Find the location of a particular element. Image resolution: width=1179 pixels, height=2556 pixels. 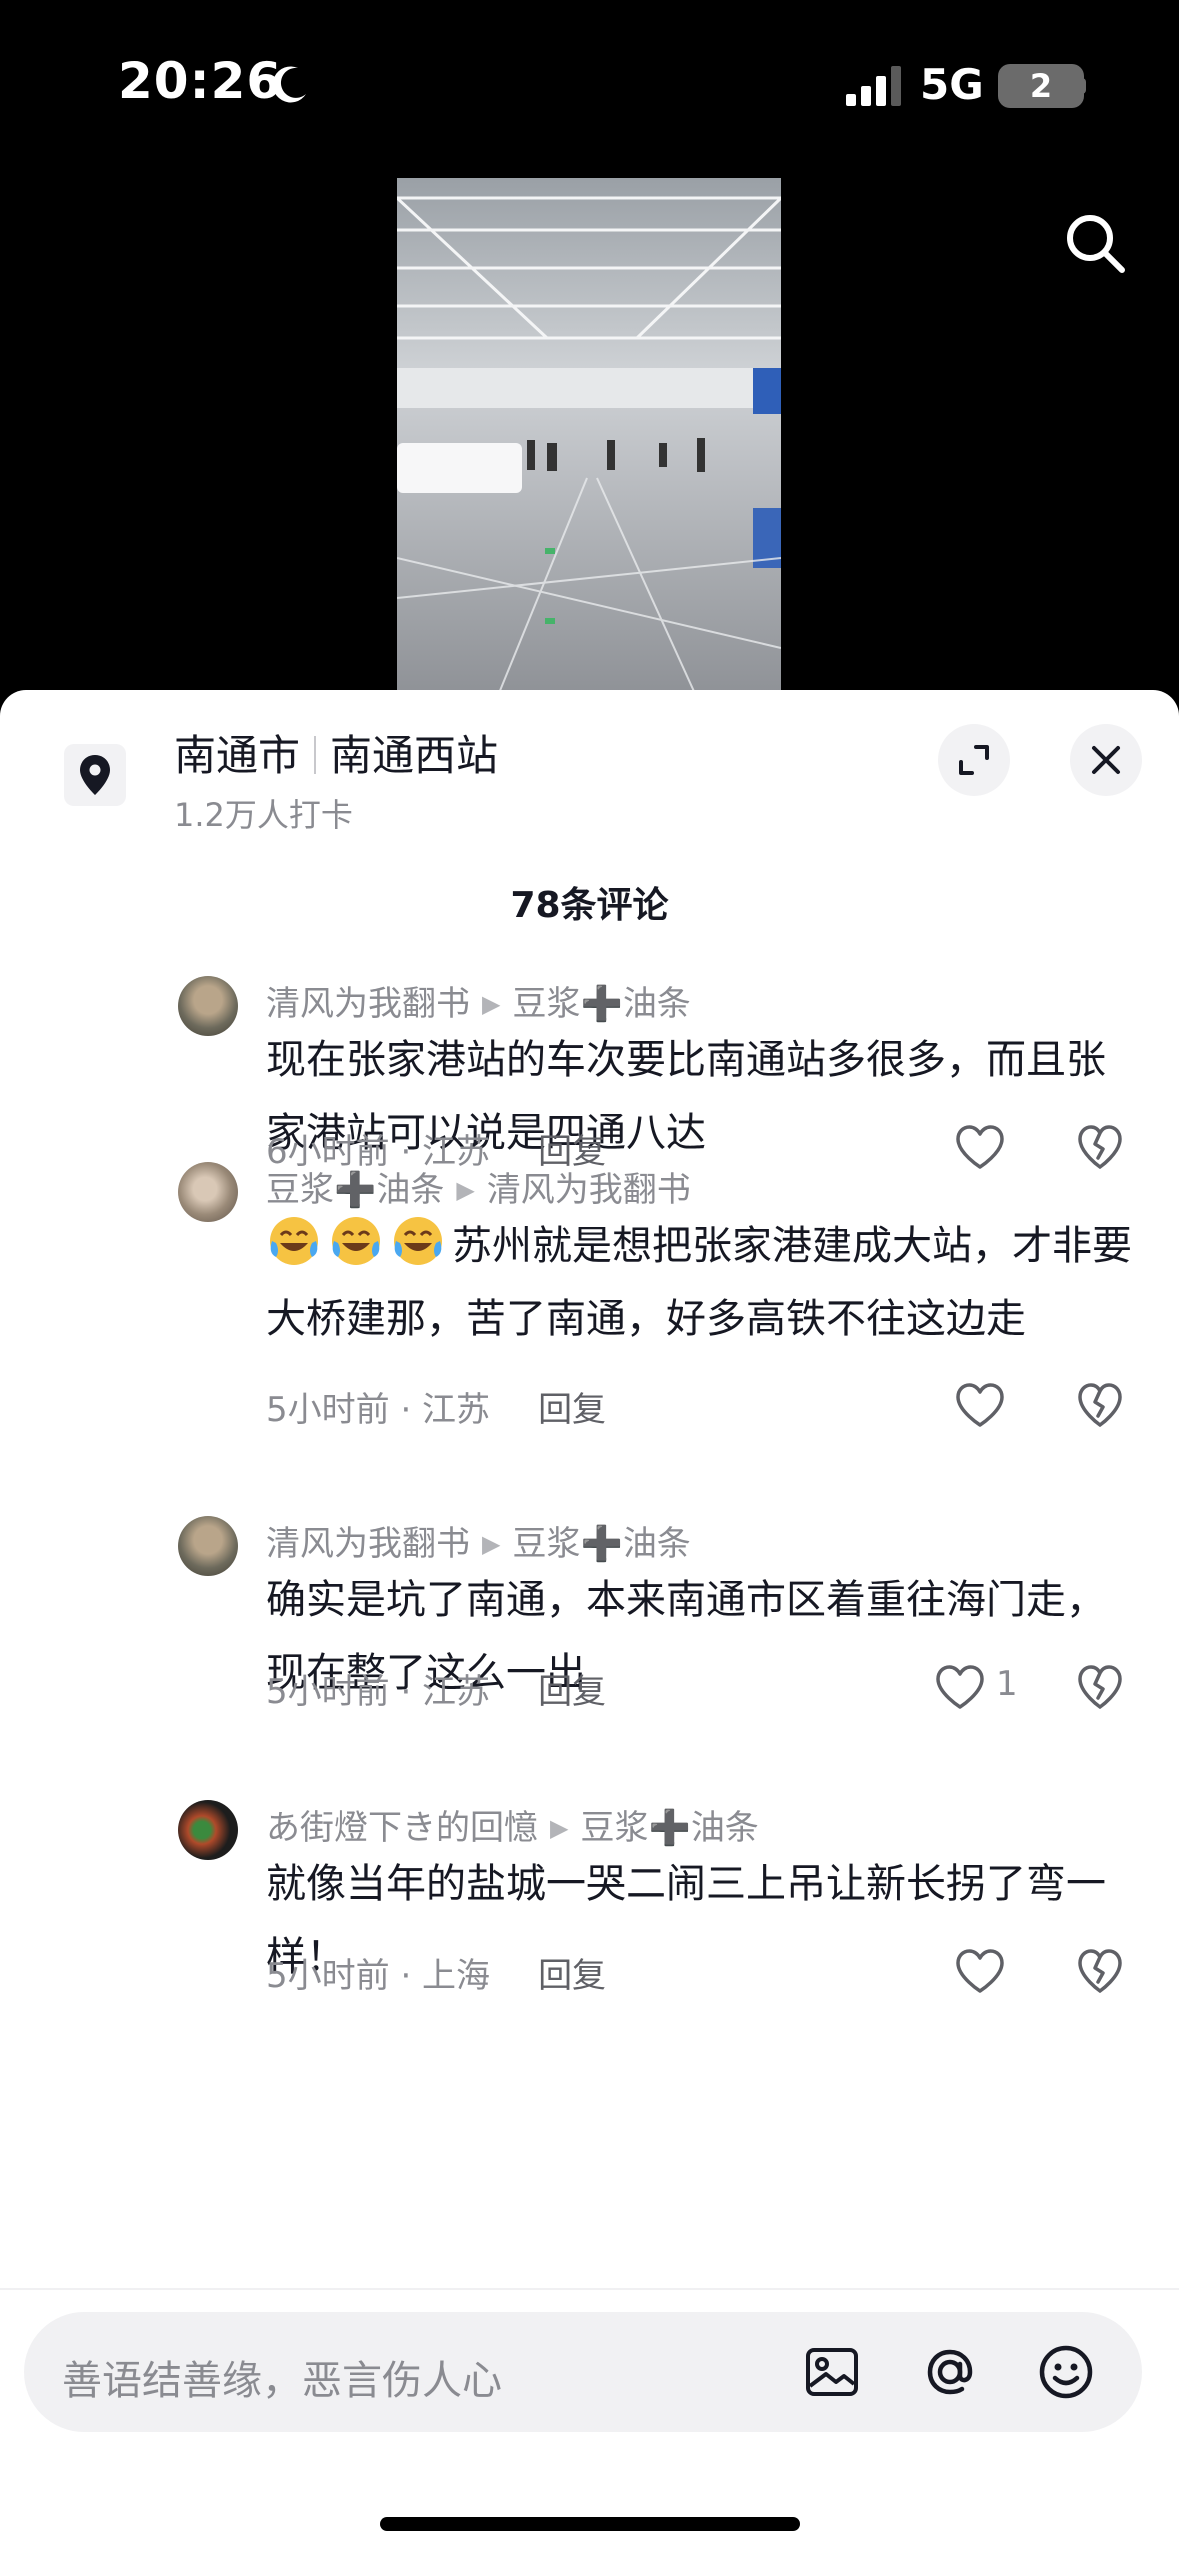

location-title: 南通市 南通西站 is located at coordinates (336, 752).